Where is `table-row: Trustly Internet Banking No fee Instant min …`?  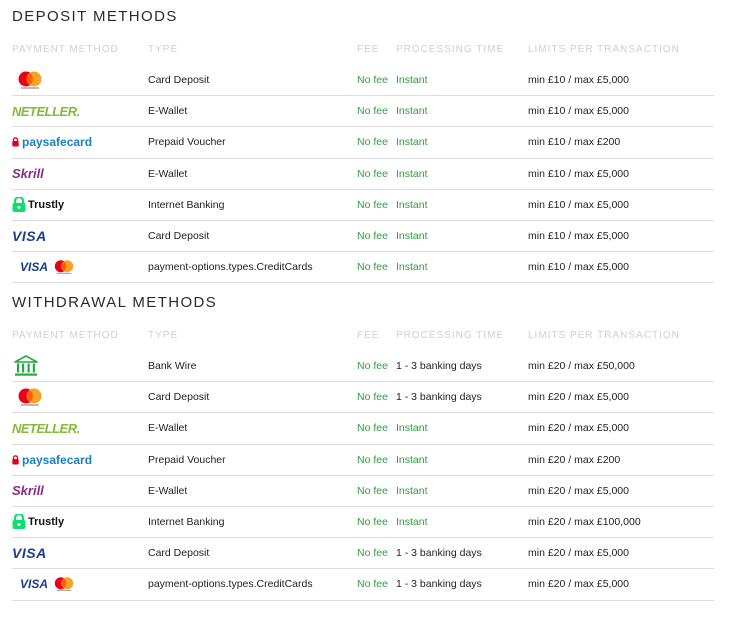 table-row: Trustly Internet Banking No fee Instant min … is located at coordinates (363, 205).